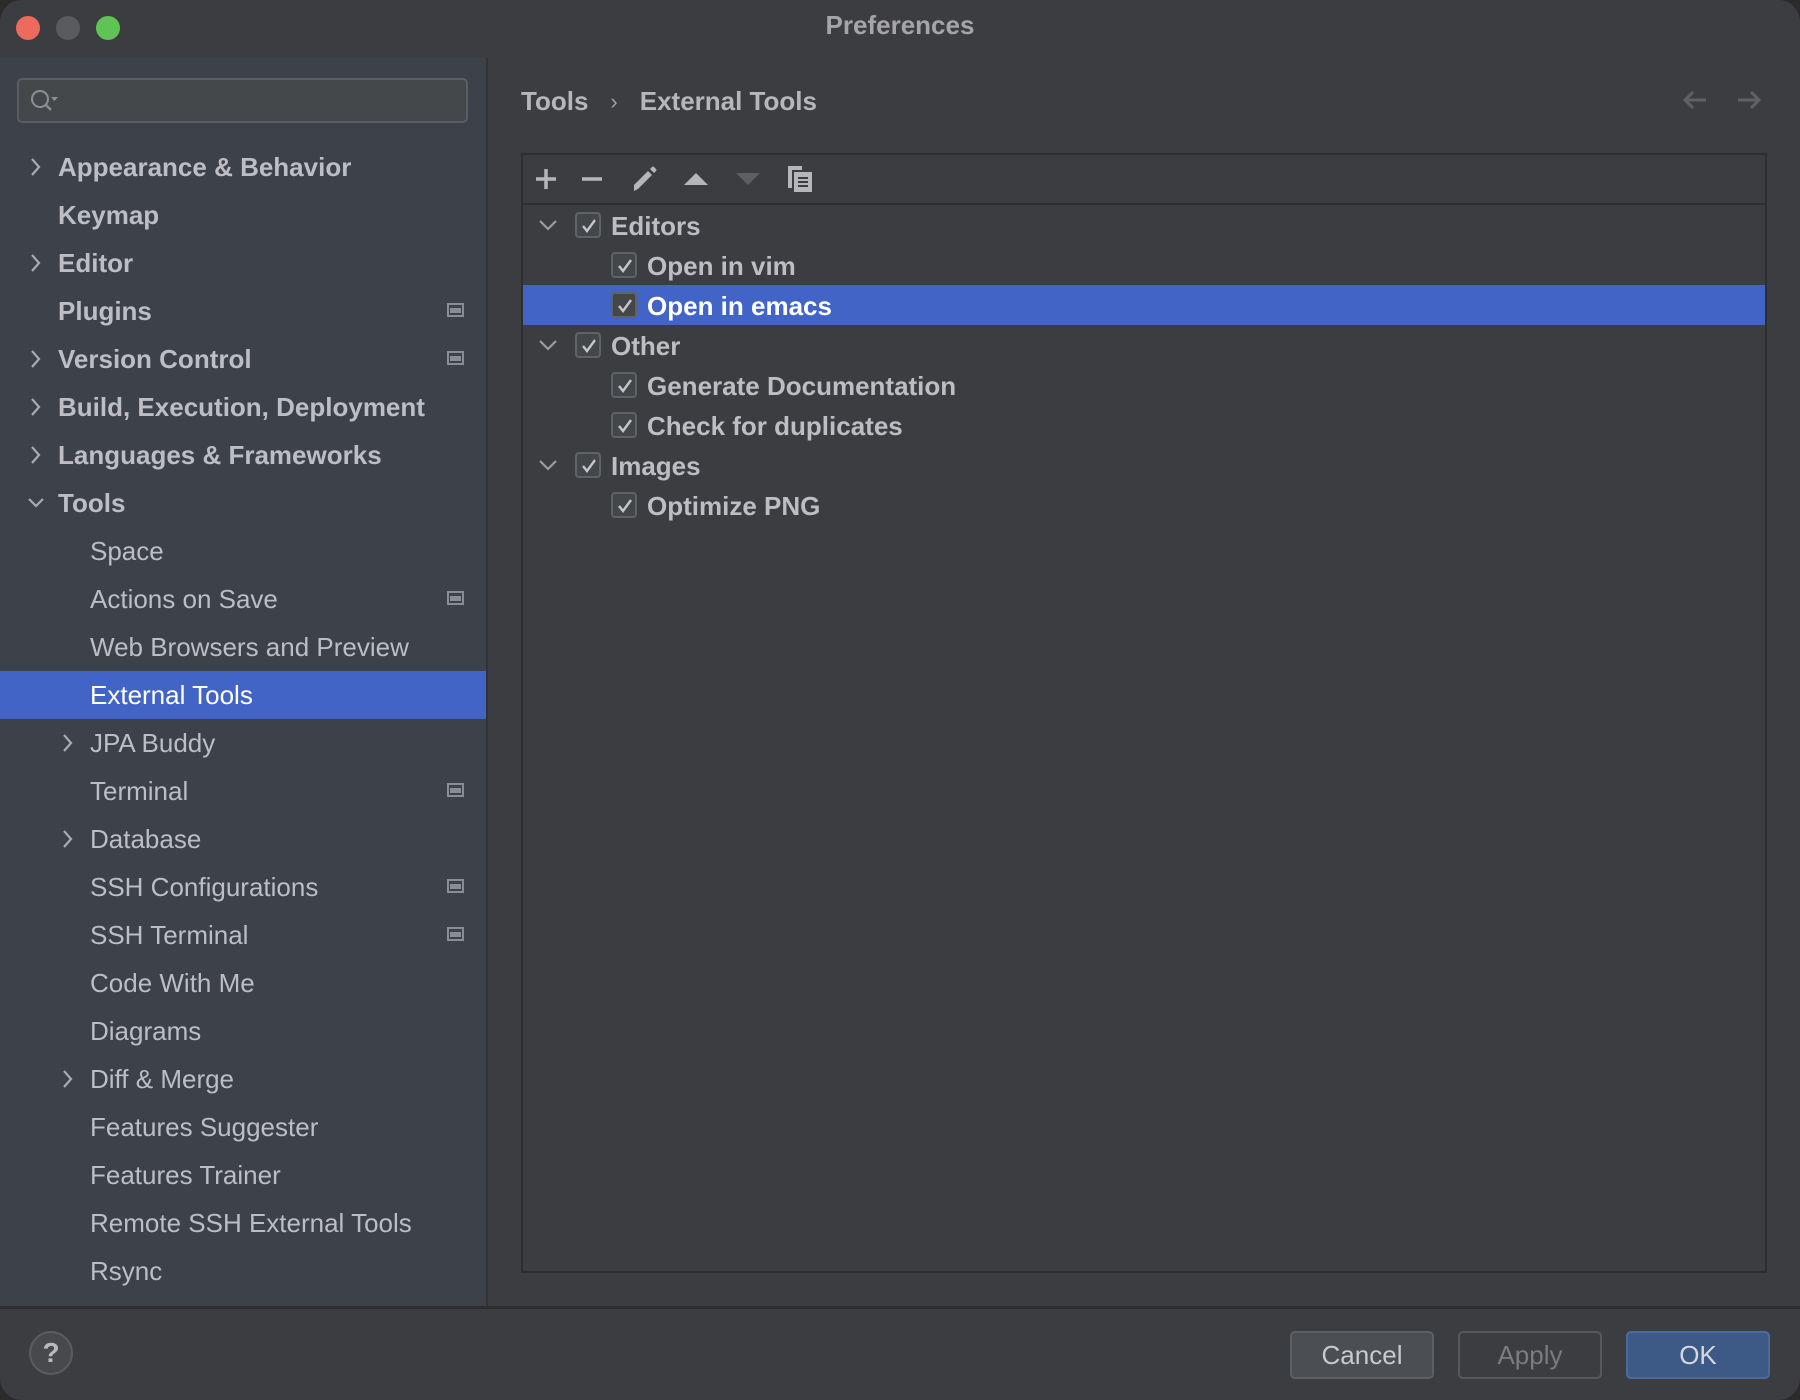 The width and height of the screenshot is (1800, 1400). Describe the element at coordinates (243, 551) in the screenshot. I see `sidebar-item: Space` at that location.